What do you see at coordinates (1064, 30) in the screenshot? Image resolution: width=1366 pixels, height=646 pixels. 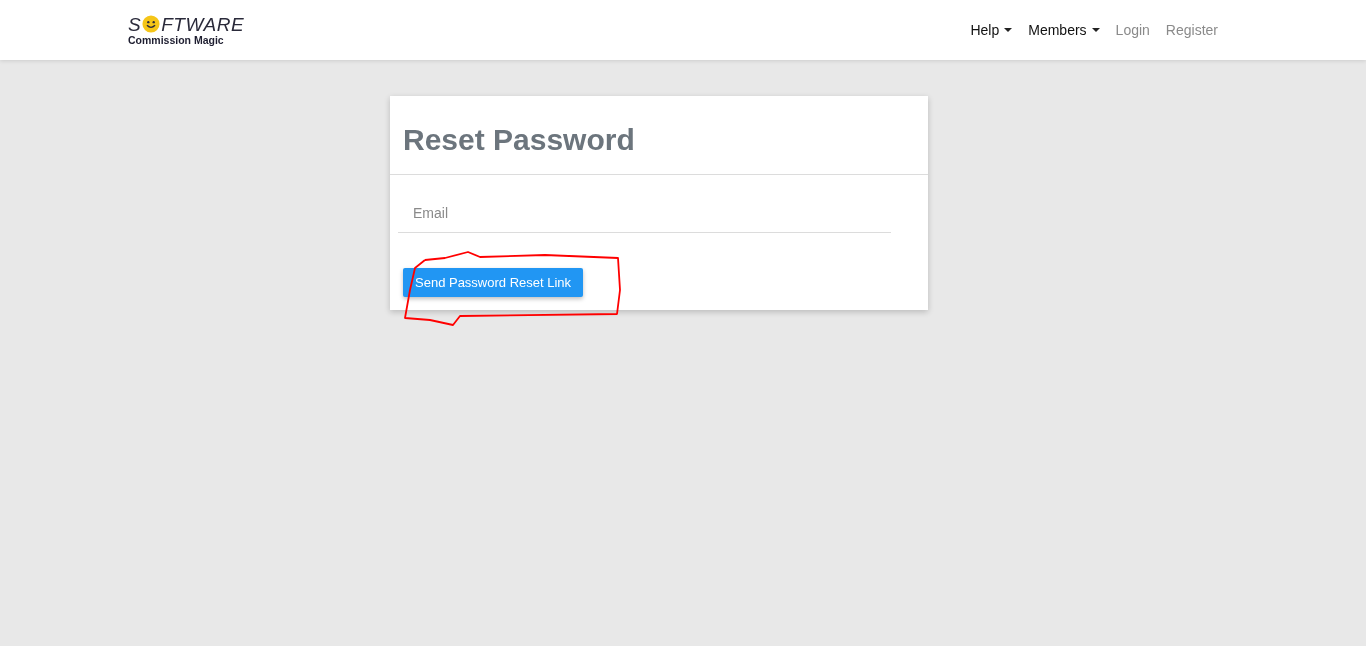 I see `nav-dropdown: Members` at bounding box center [1064, 30].